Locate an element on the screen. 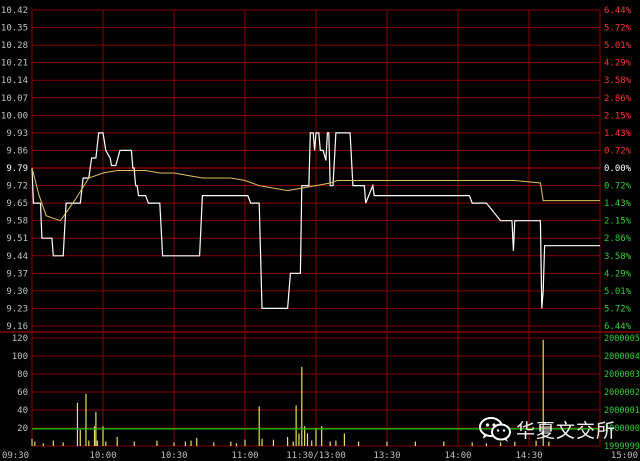 The height and width of the screenshot is (461, 640). price-tick-label: 9.51 is located at coordinates (17, 239).